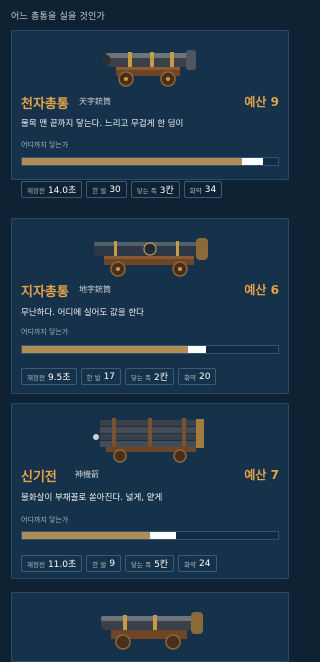 The width and height of the screenshot is (320, 662). What do you see at coordinates (261, 290) in the screenshot?
I see `weapon-budget: 예산 6` at bounding box center [261, 290].